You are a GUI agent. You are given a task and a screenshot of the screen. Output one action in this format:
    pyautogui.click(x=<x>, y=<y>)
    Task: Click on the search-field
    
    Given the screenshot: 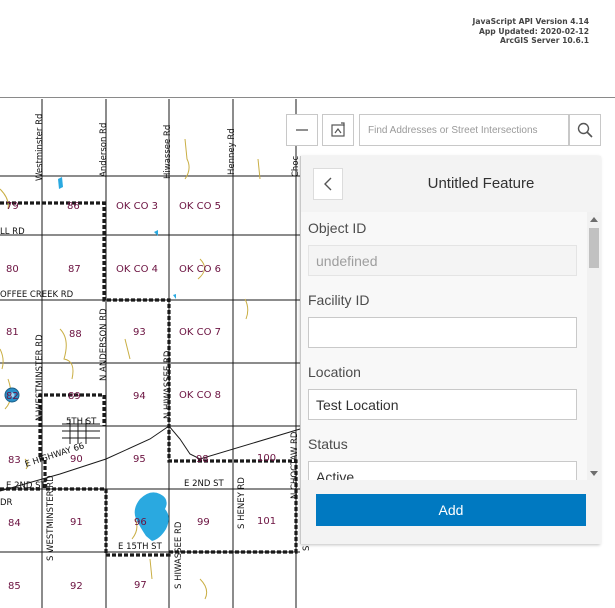 What is the action you would take?
    pyautogui.click(x=464, y=130)
    